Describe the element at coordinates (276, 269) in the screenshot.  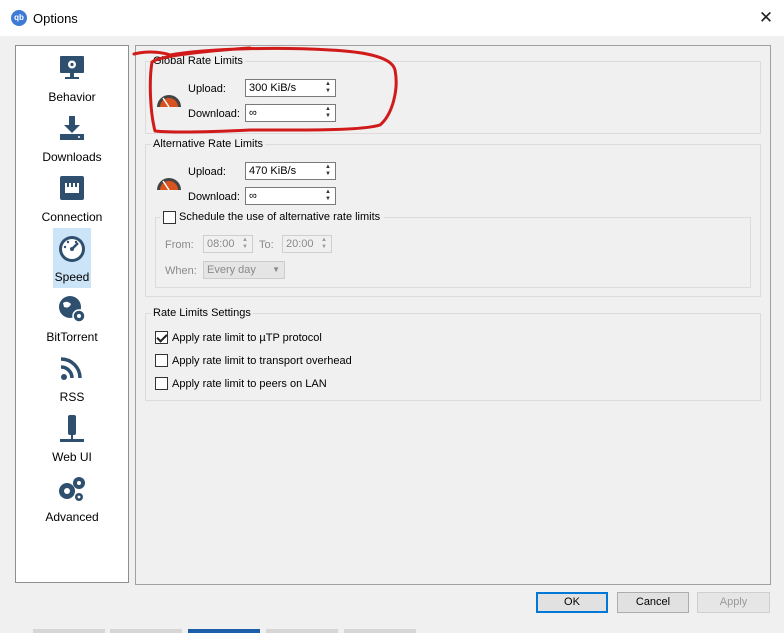
I see `chevron-down-icon: ▼` at that location.